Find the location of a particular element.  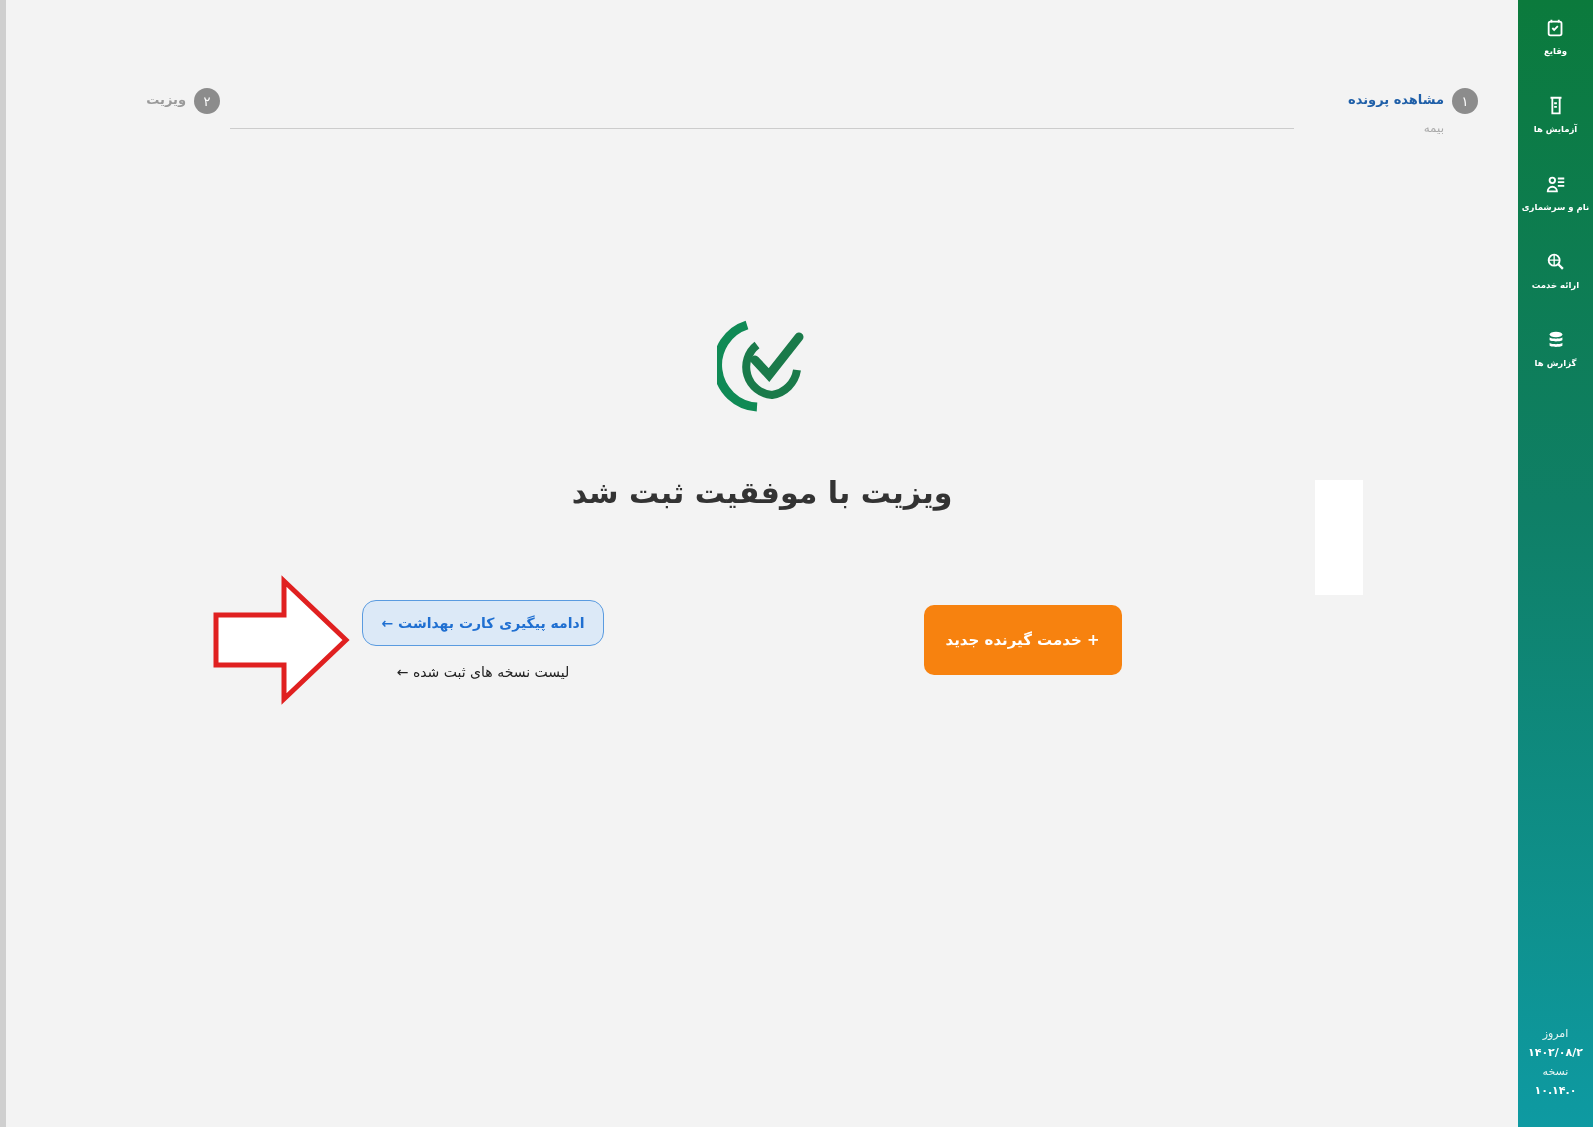

nav-label: نام و سرشماری is located at coordinates (1555, 207).